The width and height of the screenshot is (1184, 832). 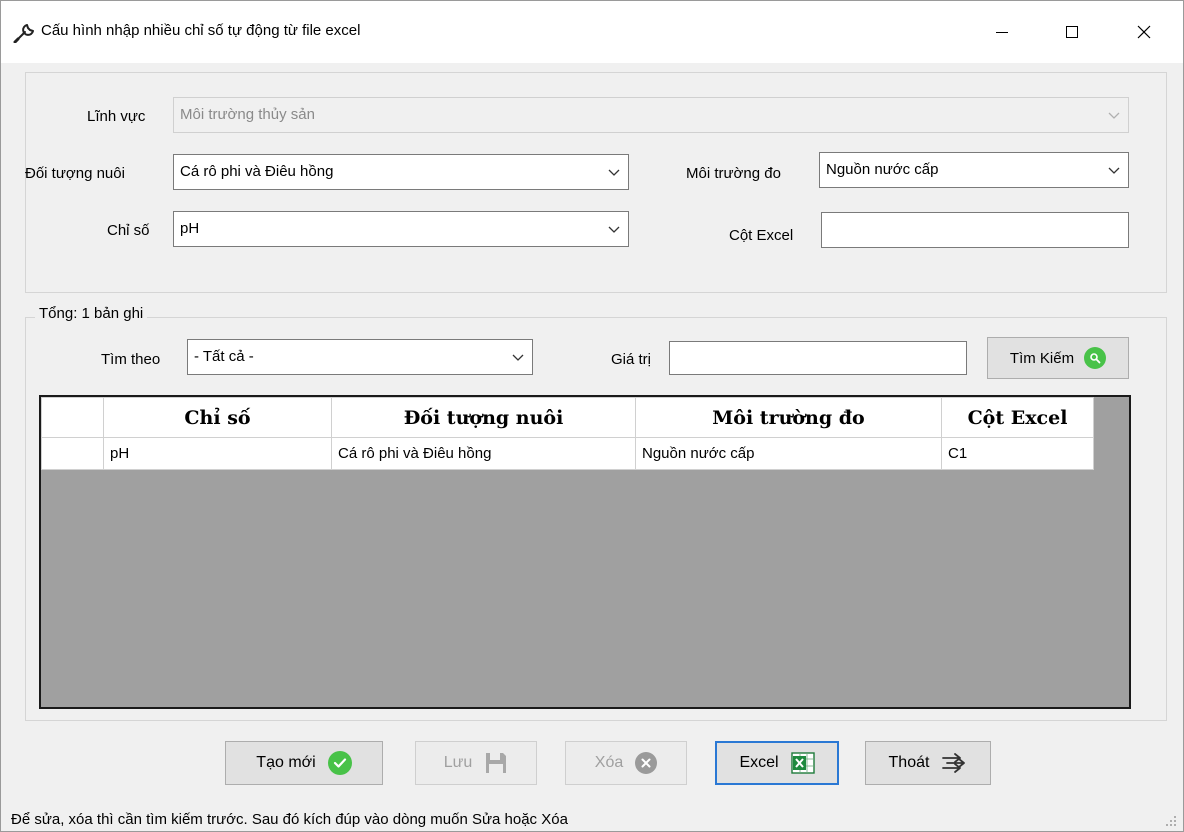 I want to click on chi-so-value: pH, so click(x=190, y=228).